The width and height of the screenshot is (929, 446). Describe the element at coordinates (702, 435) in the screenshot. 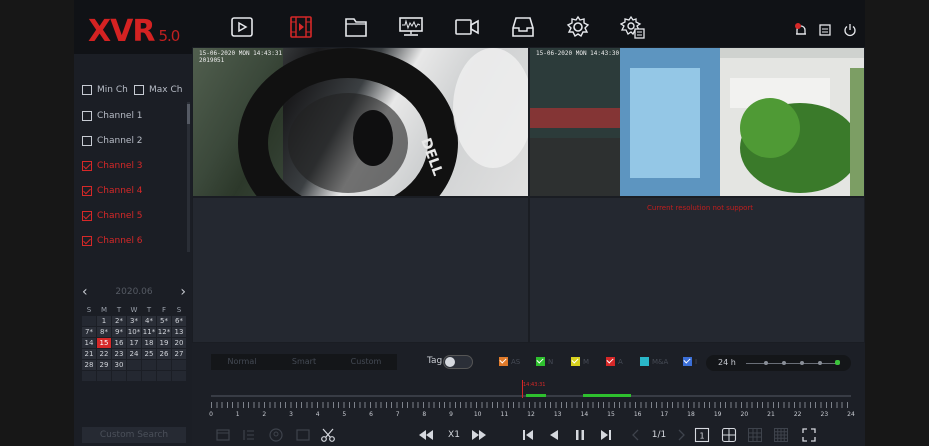

I see `single-view-icon: 1` at that location.